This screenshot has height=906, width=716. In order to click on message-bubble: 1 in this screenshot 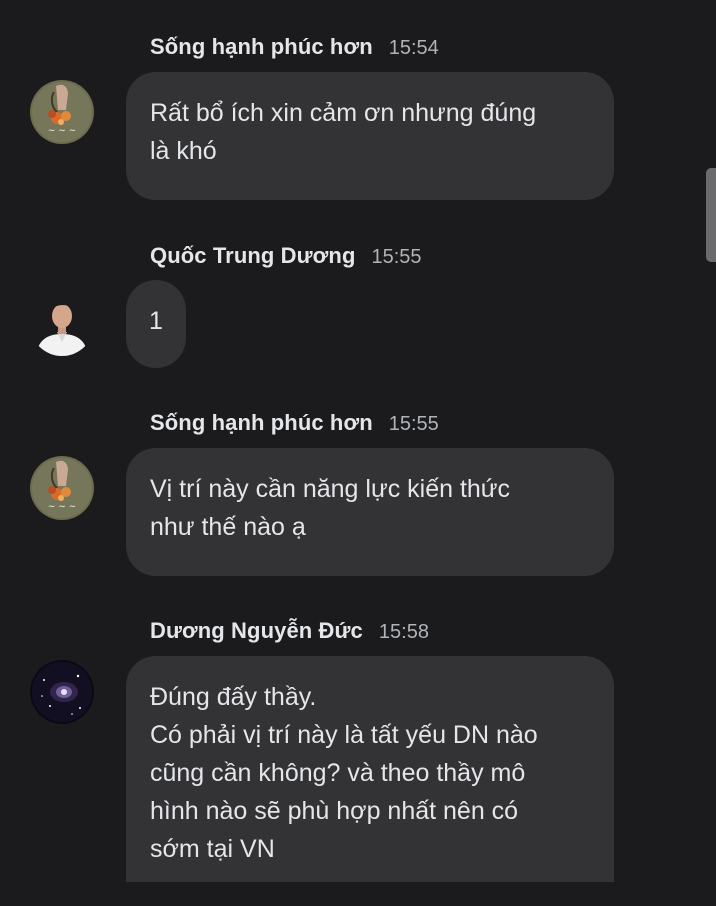, I will do `click(156, 324)`.